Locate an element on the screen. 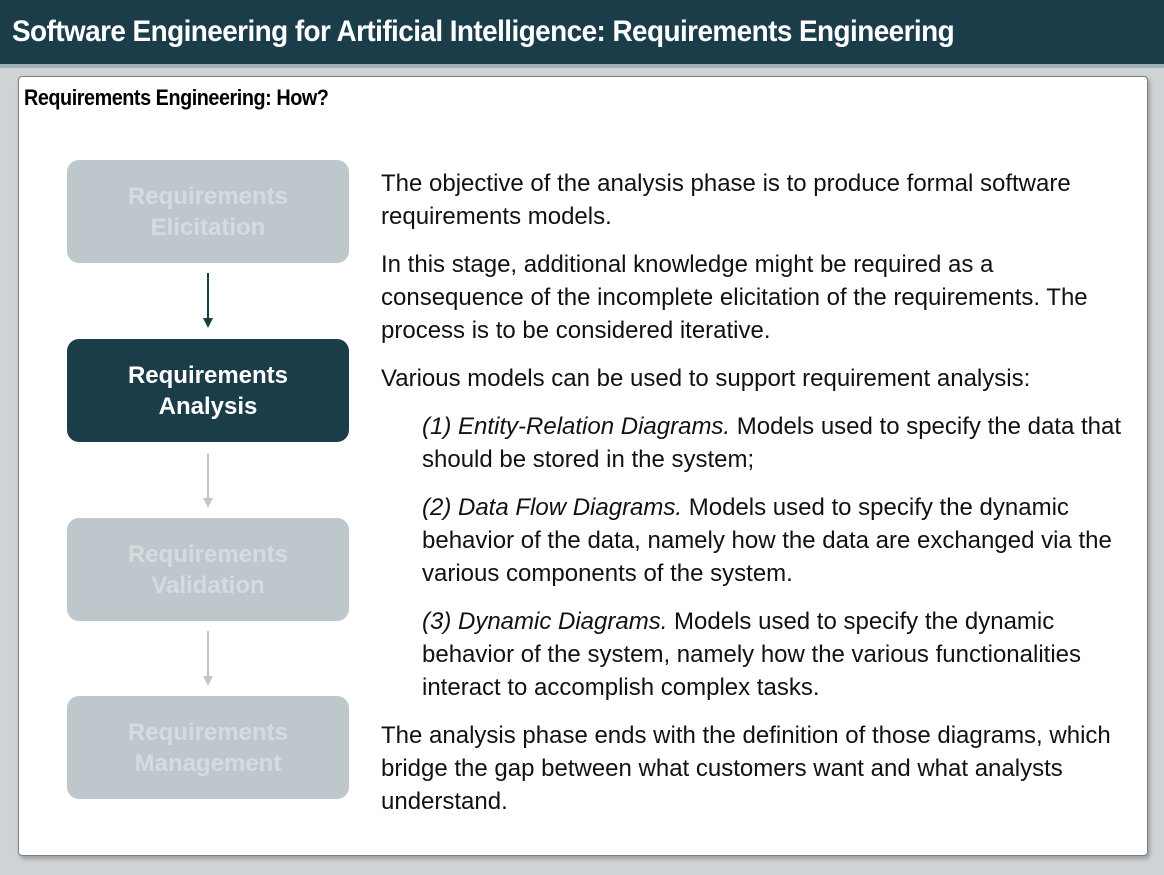  step-requirements-elicitation: Requirements Elicitation is located at coordinates (208, 211).